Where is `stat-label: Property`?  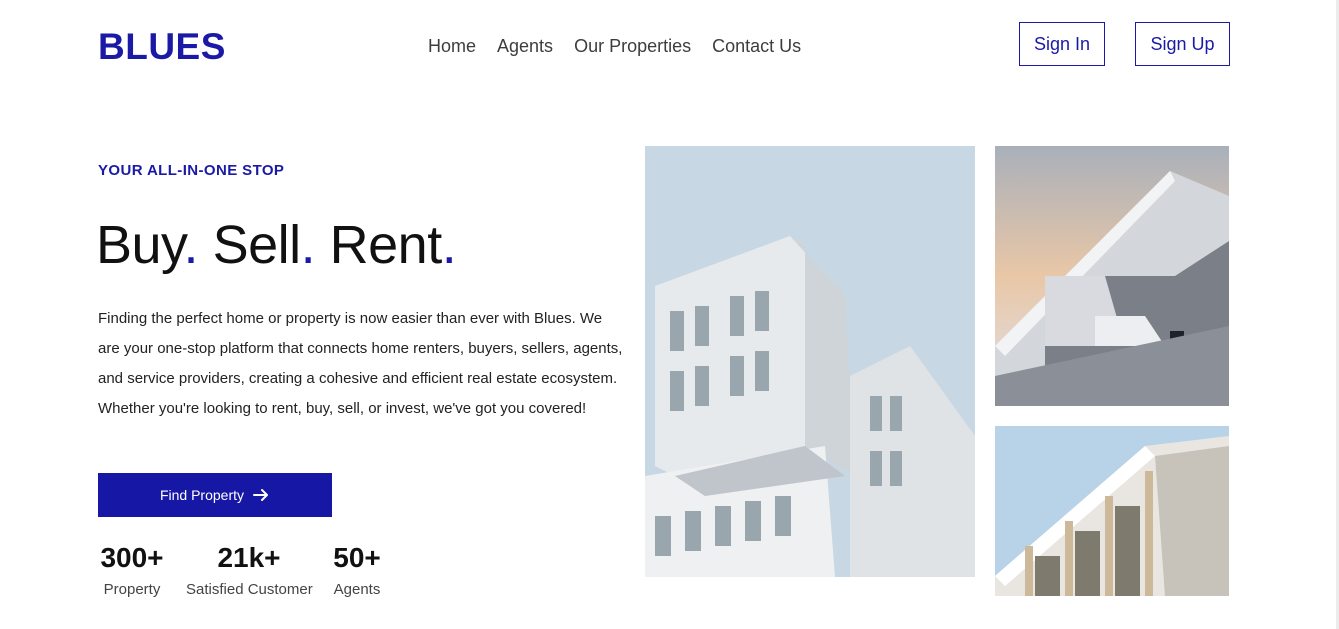 stat-label: Property is located at coordinates (132, 589).